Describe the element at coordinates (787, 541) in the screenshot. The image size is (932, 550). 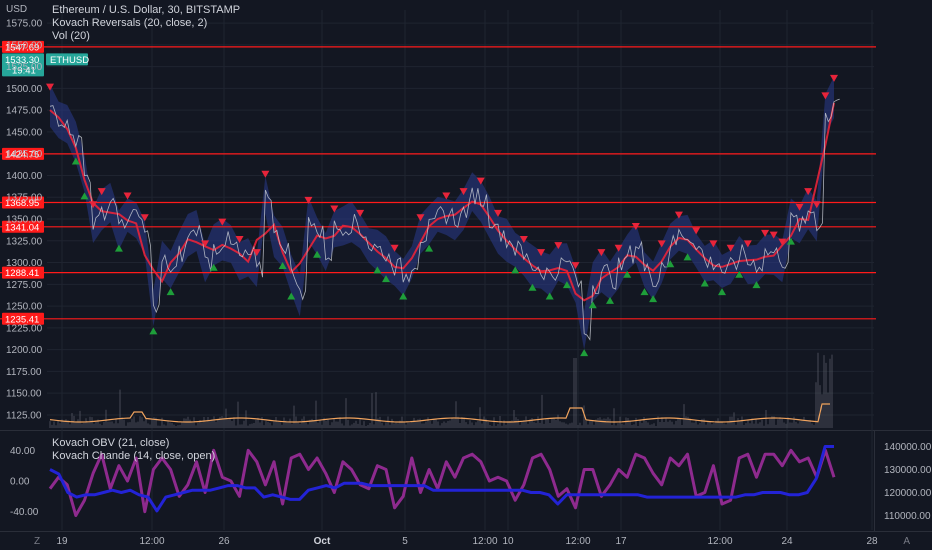
I see `x-tick-label: 24` at that location.